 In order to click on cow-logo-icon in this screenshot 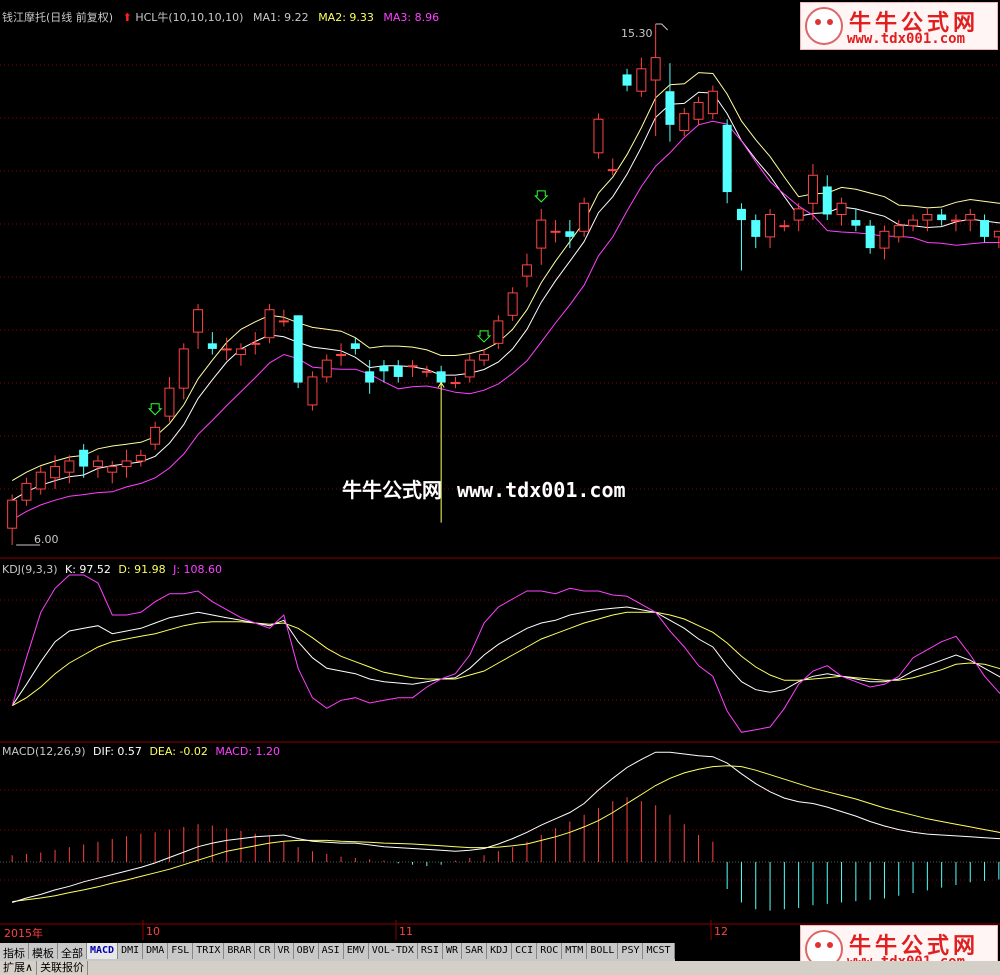, I will do `click(824, 26)`.